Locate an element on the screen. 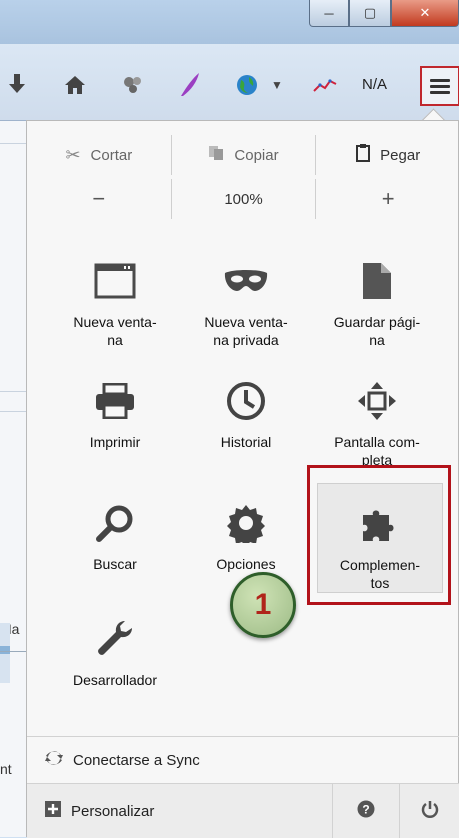 This screenshot has width=459, height=838. fullscreen-icon is located at coordinates (377, 401).